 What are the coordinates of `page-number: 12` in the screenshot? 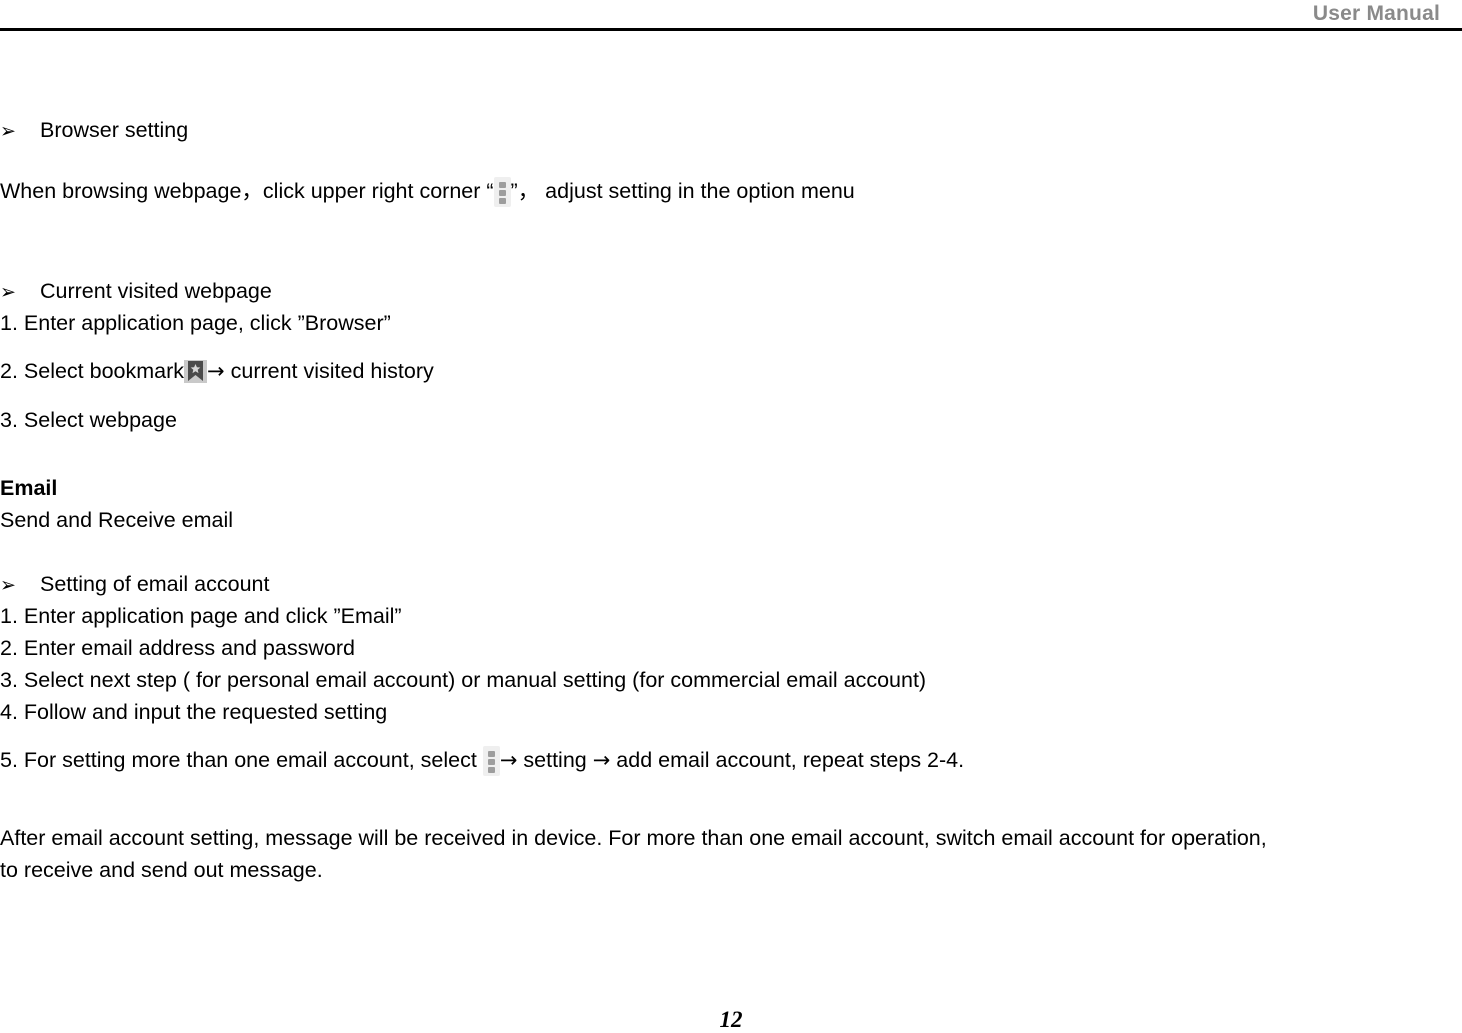 It's located at (731, 1019).